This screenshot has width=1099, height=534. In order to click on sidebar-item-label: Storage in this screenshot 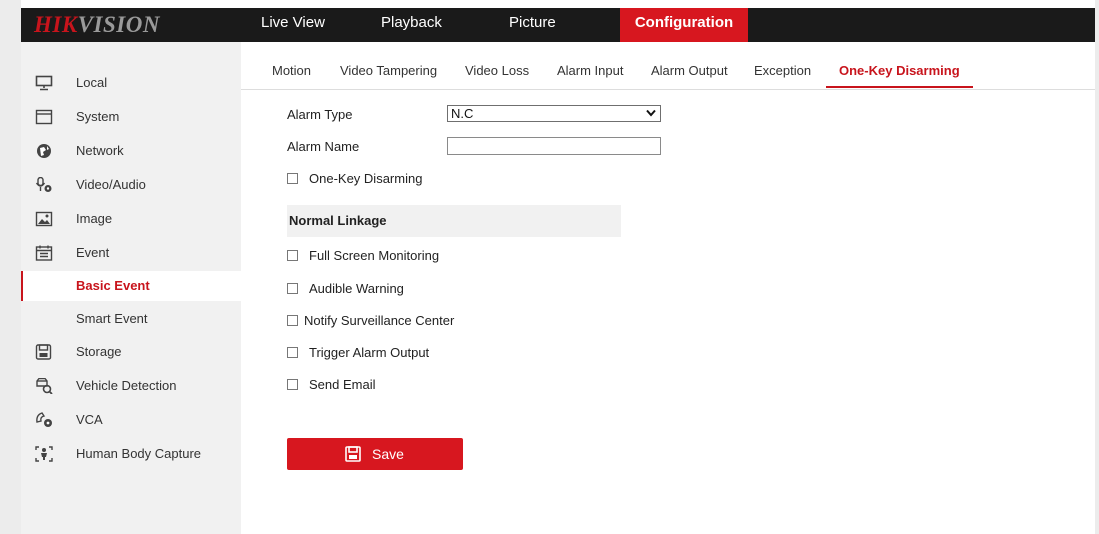, I will do `click(99, 351)`.